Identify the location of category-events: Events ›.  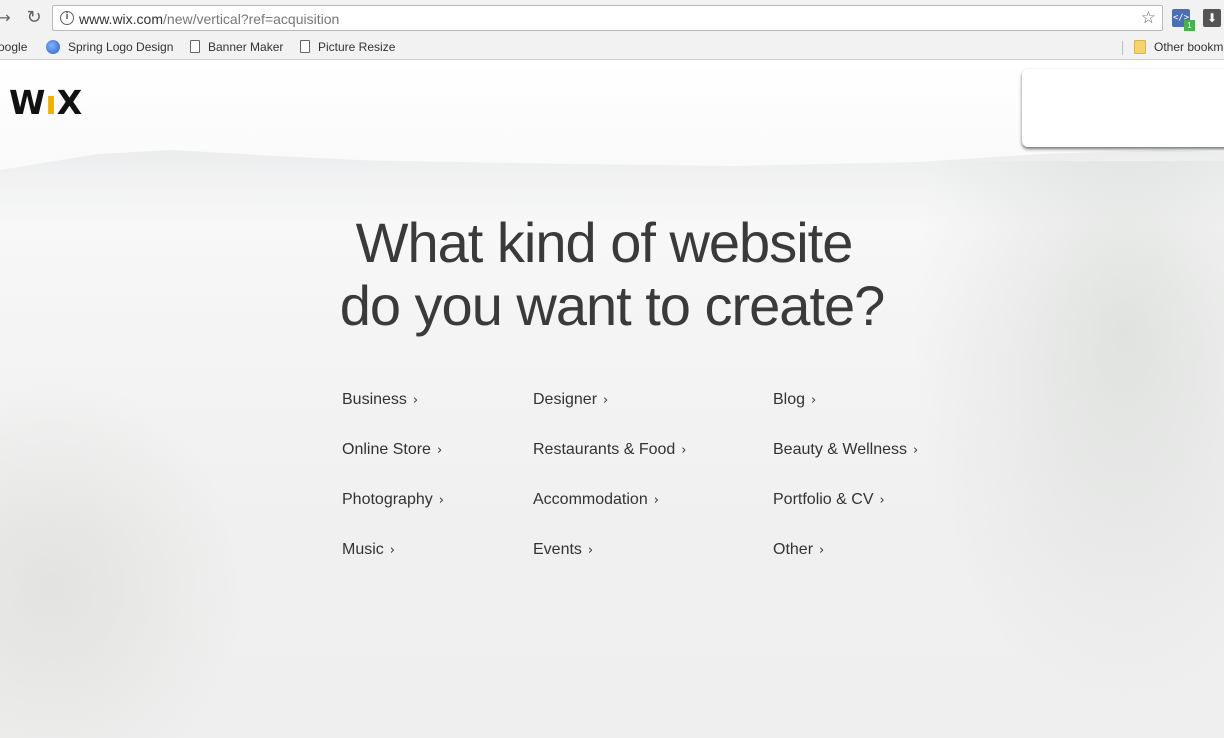
(563, 550).